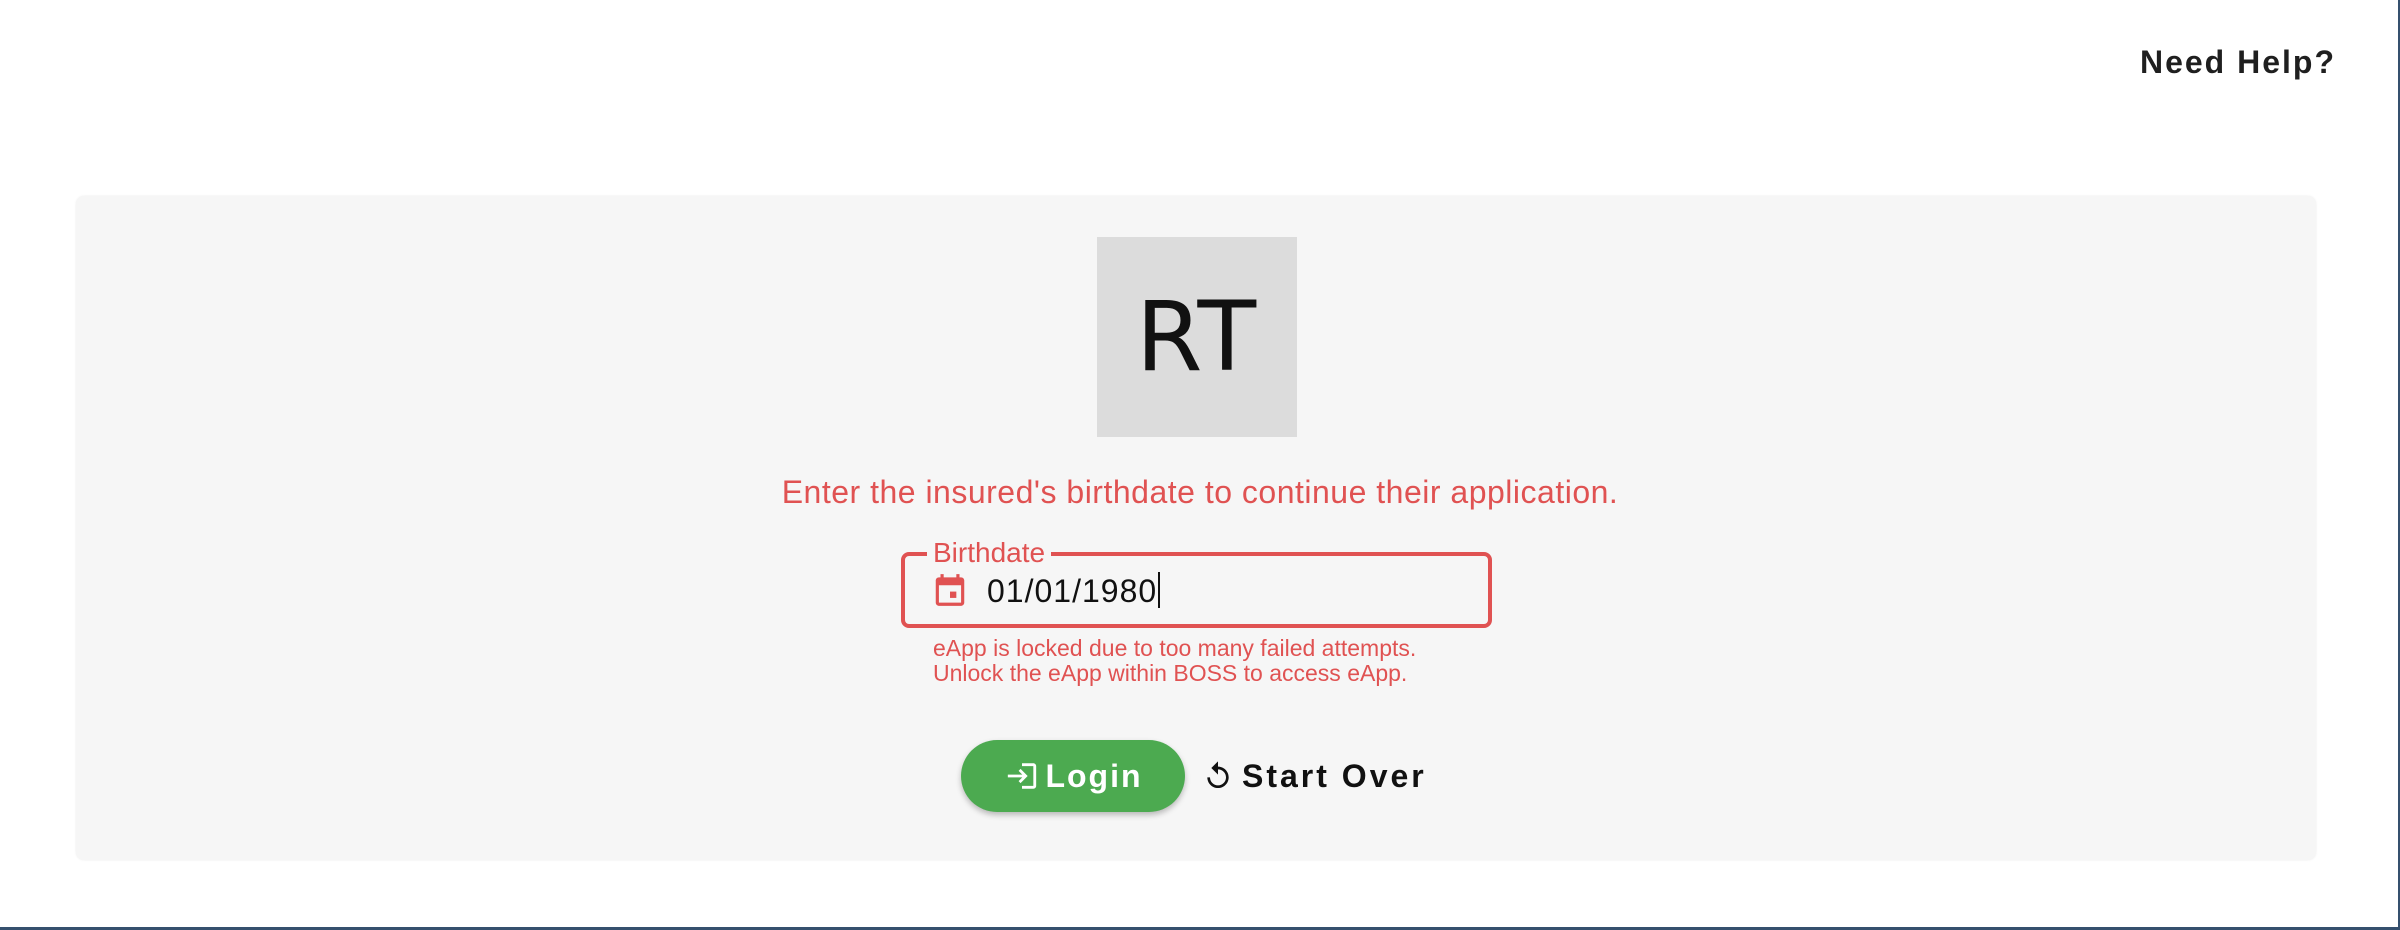  I want to click on text-caret, so click(1159, 590).